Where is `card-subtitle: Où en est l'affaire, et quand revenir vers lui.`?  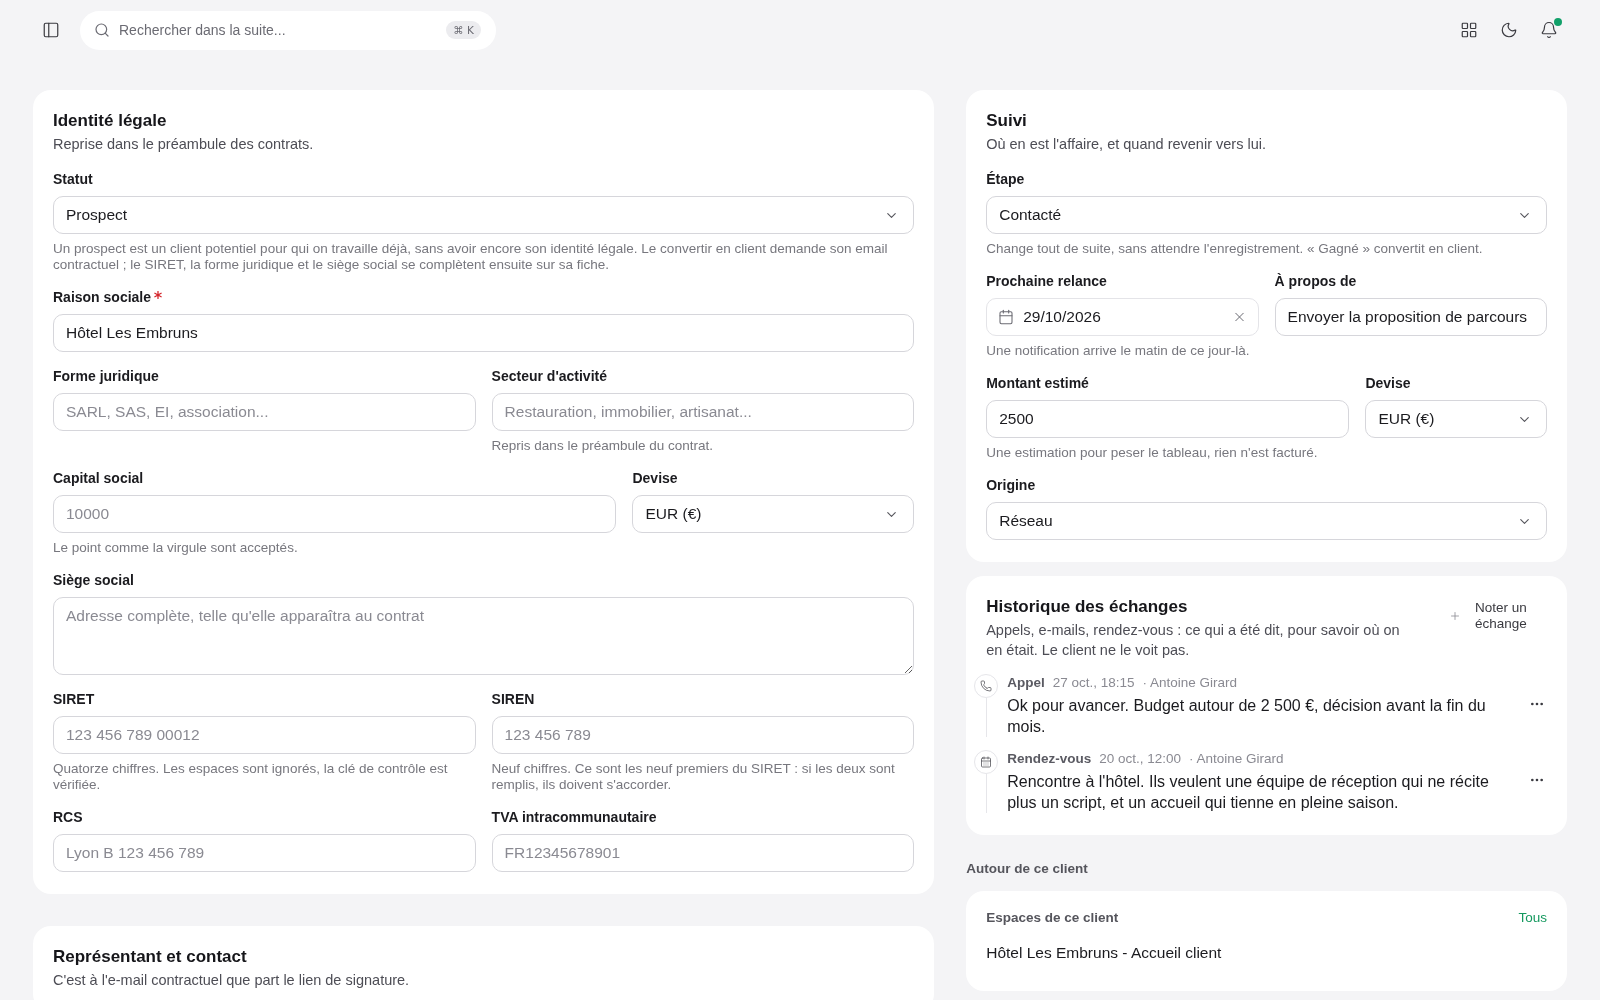
card-subtitle: Où en est l'affaire, et quand revenir vers lui. is located at coordinates (1126, 144).